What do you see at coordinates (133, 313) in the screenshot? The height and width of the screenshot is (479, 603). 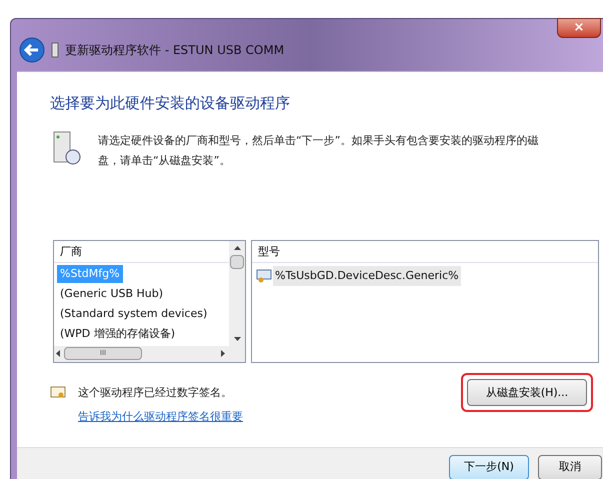 I see `manufacturer-item: (Standard system devices)` at bounding box center [133, 313].